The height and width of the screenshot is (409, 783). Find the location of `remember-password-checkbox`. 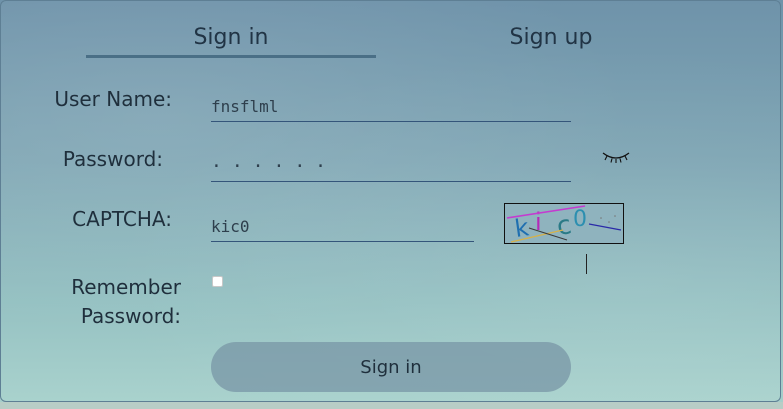

remember-password-checkbox is located at coordinates (217, 281).